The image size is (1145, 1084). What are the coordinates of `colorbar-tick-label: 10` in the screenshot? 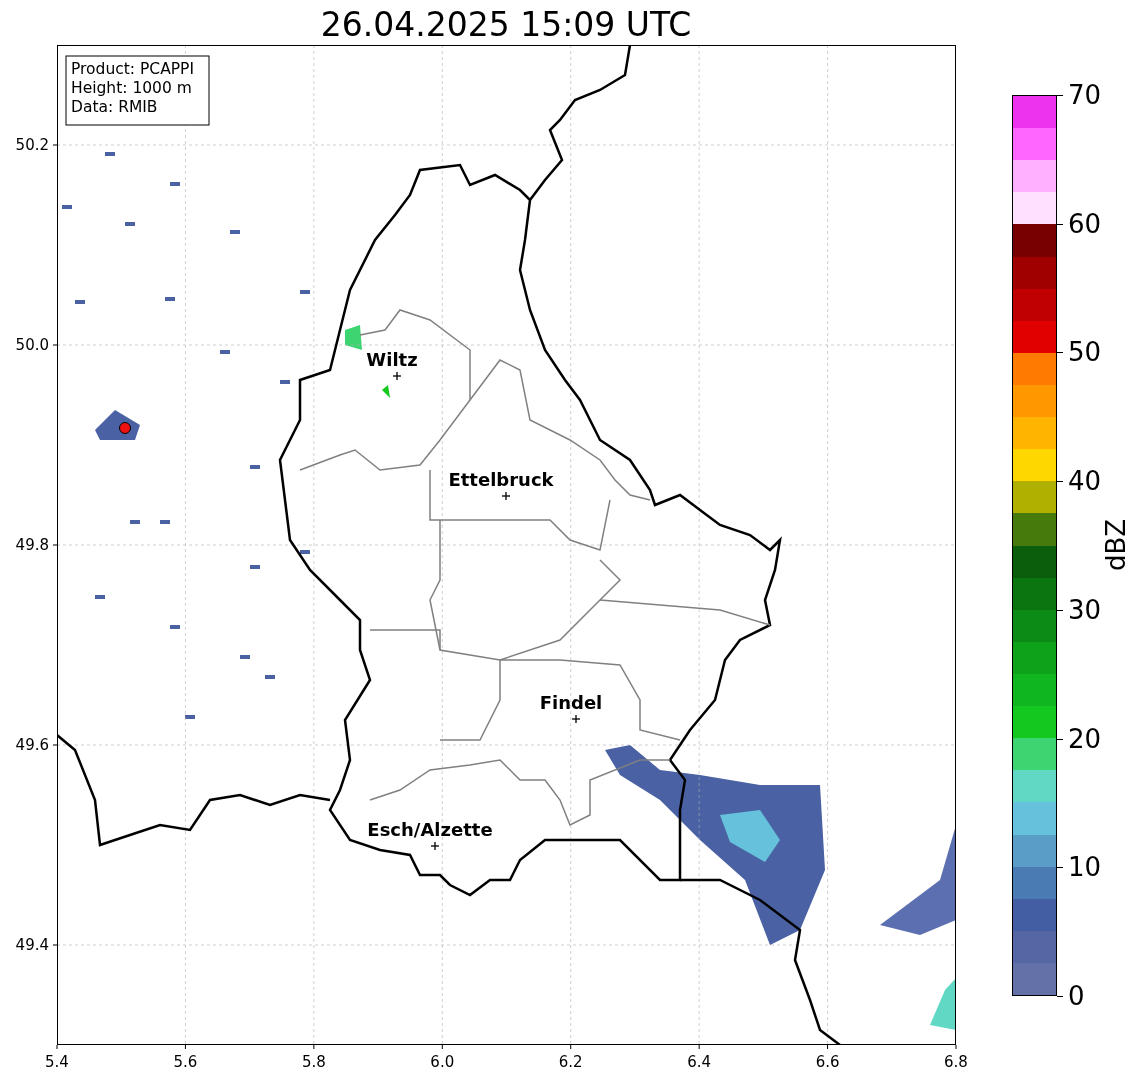 It's located at (1085, 867).